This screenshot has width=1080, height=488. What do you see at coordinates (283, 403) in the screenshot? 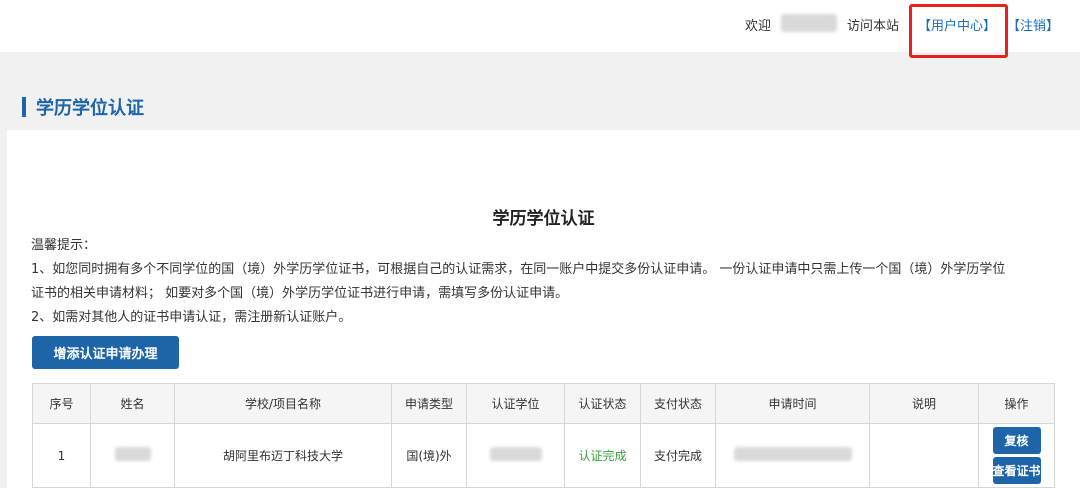
I see `col-school: 学校/项目名称` at bounding box center [283, 403].